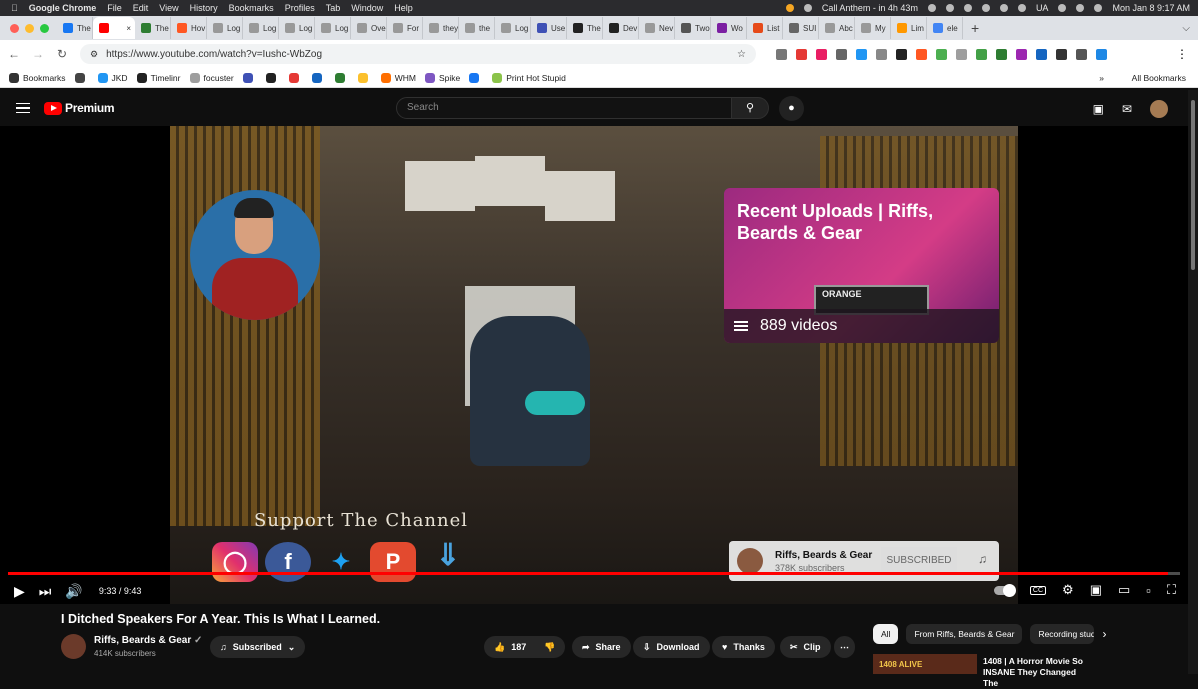 This screenshot has height=689, width=1198. I want to click on twitter-icon: ✦, so click(341, 562).